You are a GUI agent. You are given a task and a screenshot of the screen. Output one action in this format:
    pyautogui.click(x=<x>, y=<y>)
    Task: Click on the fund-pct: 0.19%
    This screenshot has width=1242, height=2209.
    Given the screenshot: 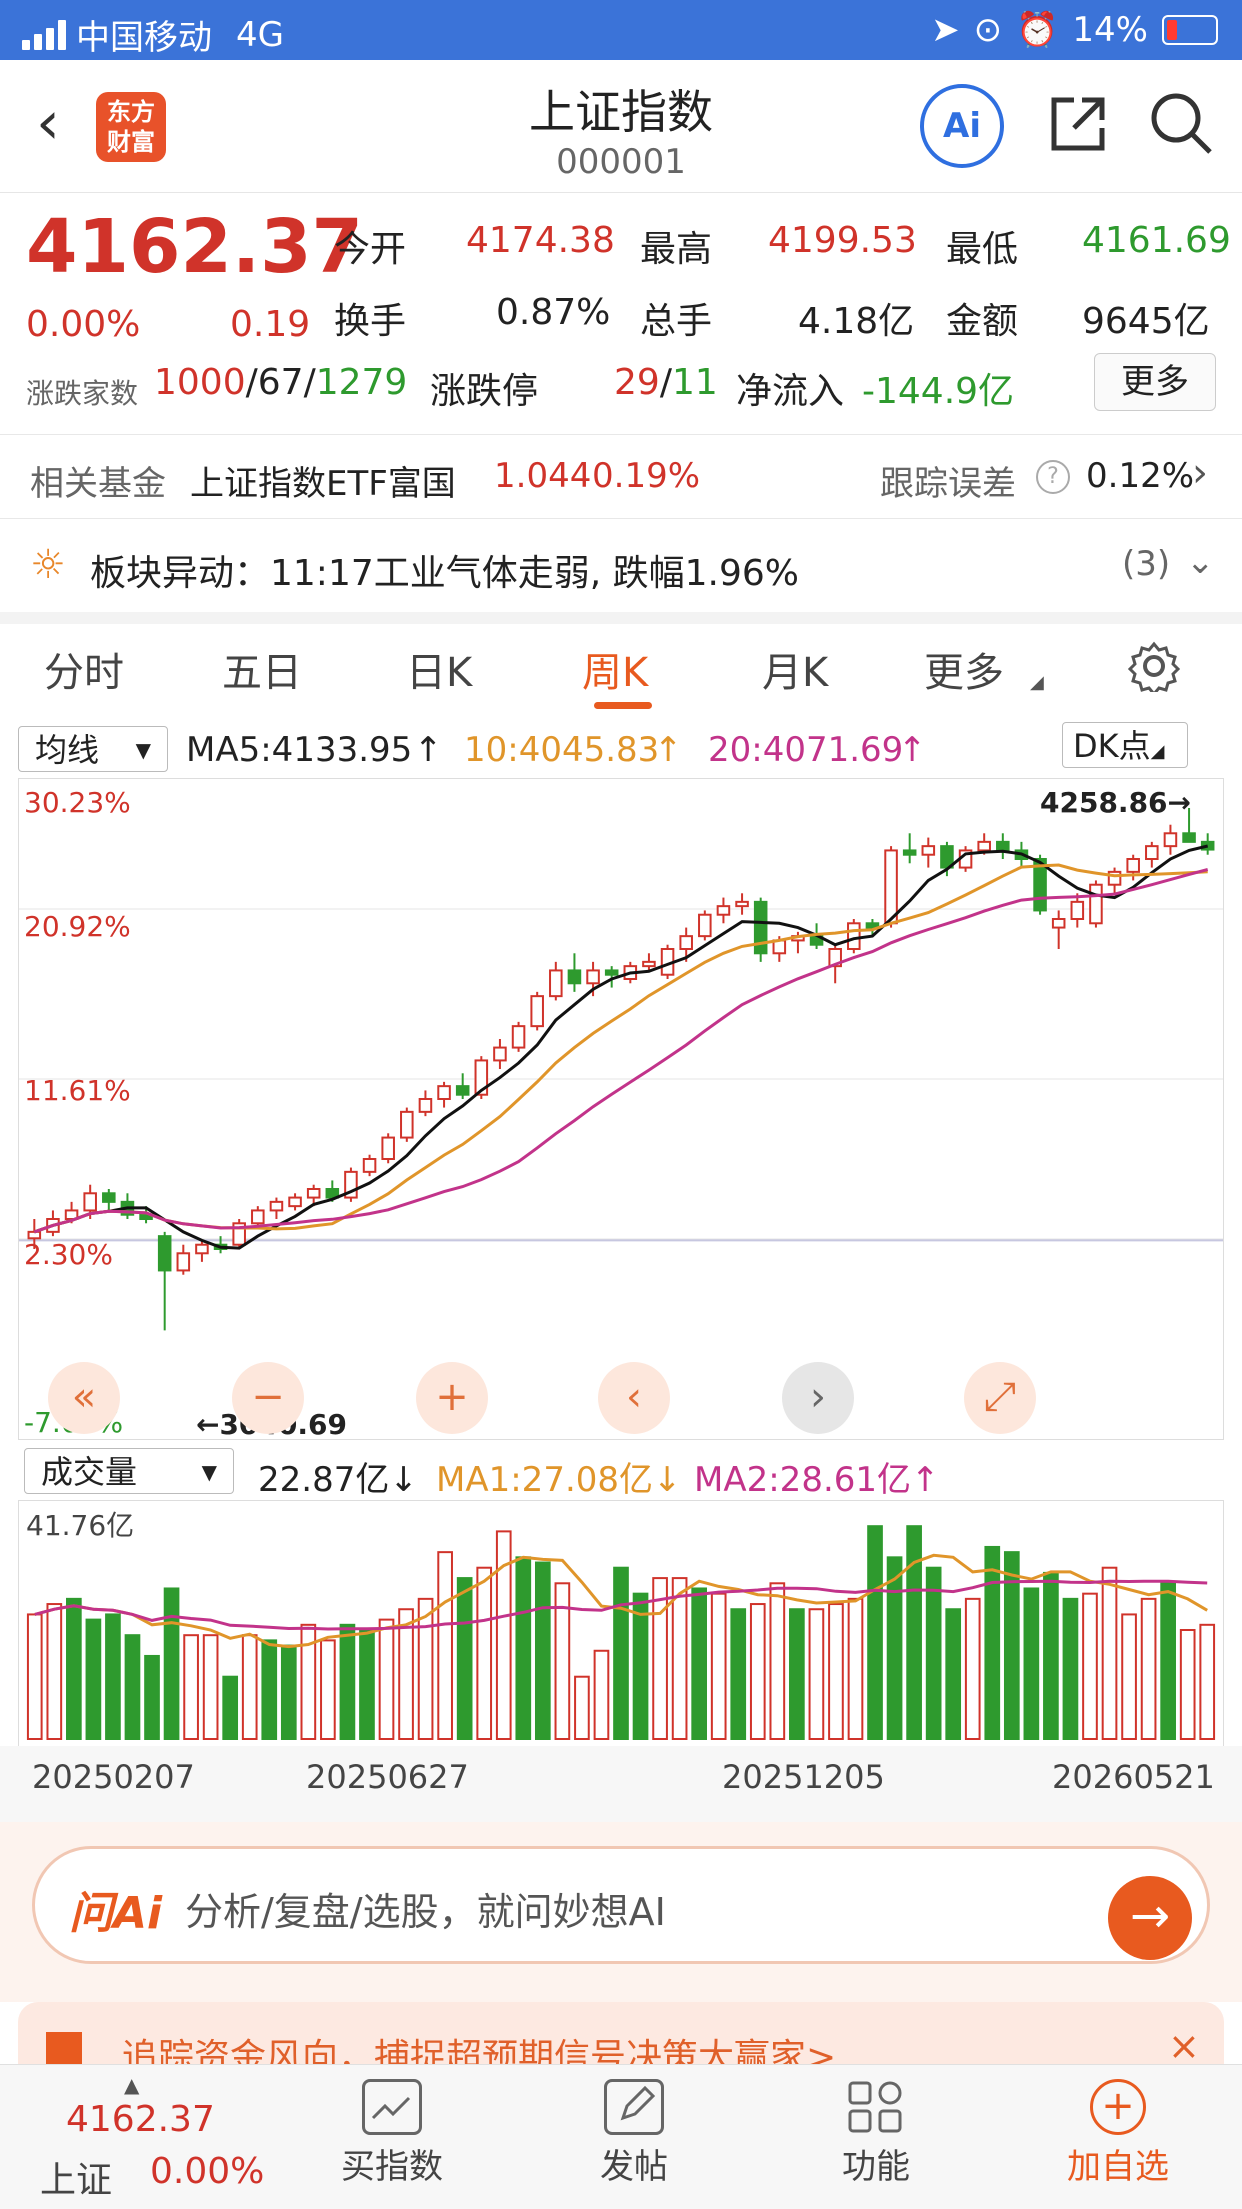 What is the action you would take?
    pyautogui.click(x=646, y=476)
    